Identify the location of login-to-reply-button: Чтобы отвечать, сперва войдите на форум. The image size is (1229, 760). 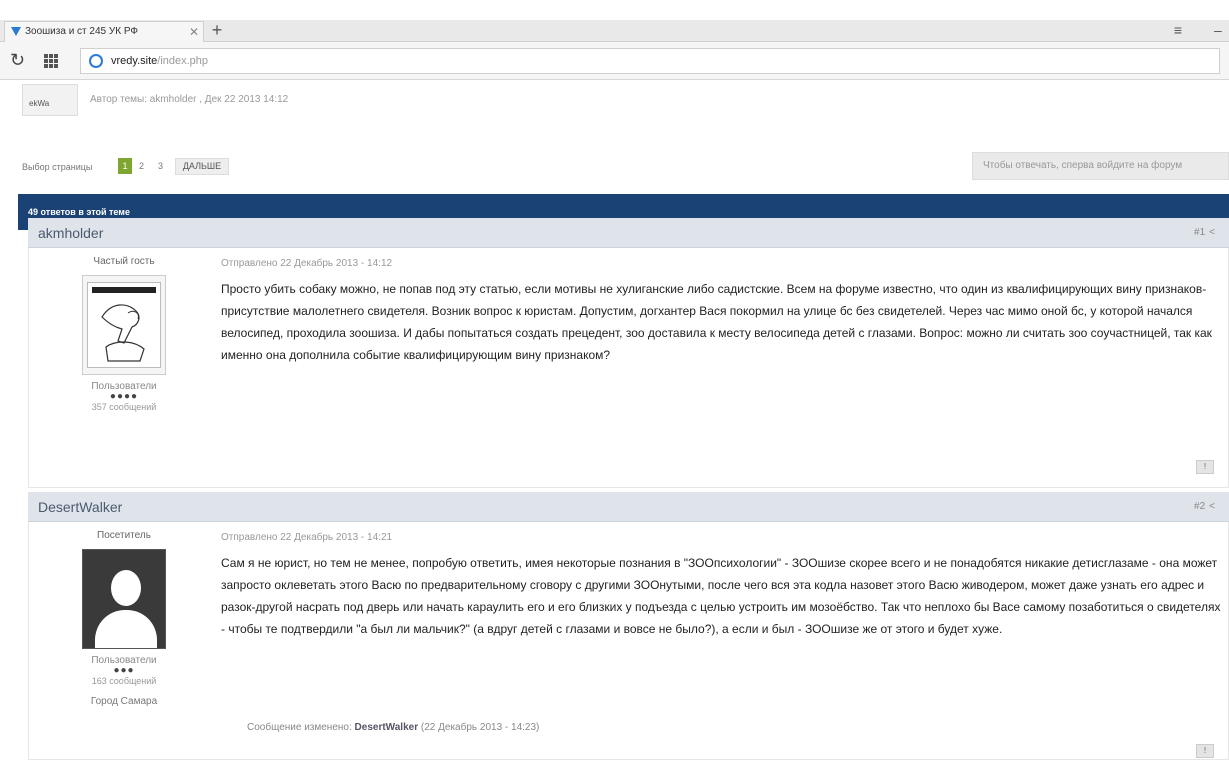
(1100, 166).